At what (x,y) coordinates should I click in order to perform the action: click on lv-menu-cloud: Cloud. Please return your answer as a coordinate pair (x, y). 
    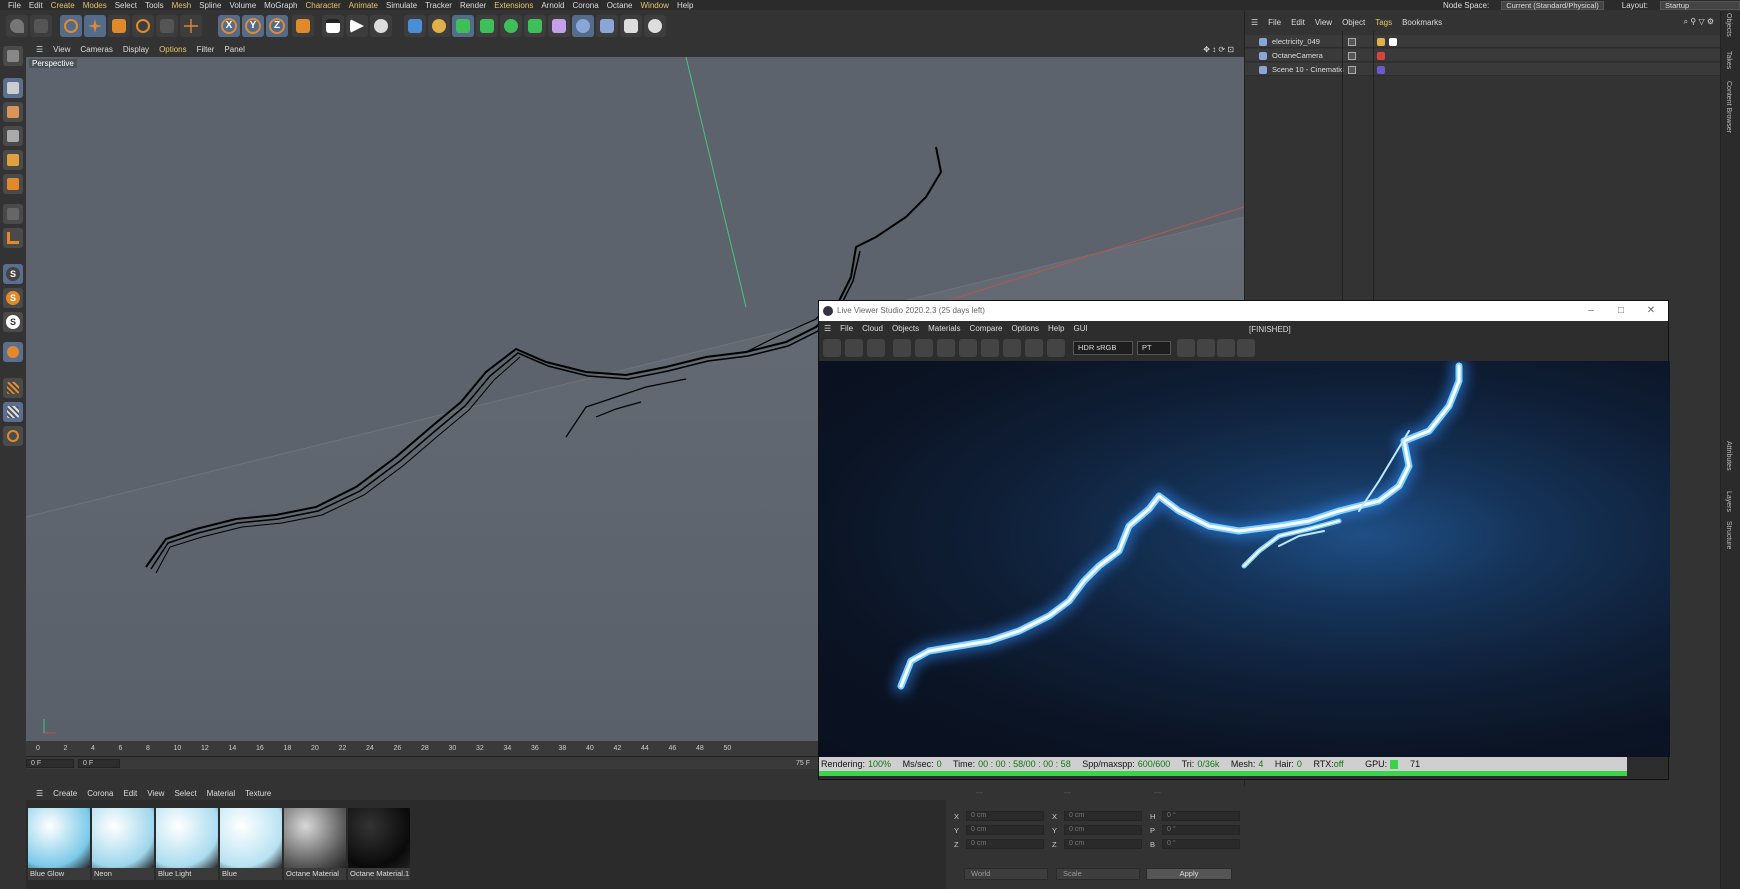
    Looking at the image, I should click on (872, 328).